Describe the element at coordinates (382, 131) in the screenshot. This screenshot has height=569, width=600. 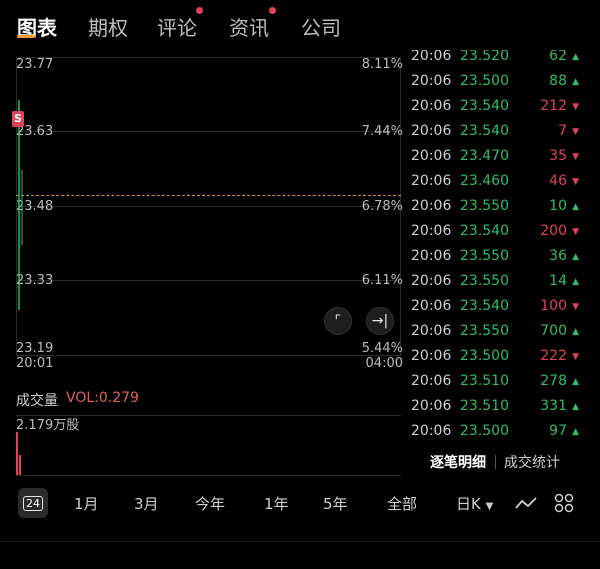
I see `percent-axis-label: 7.44%` at that location.